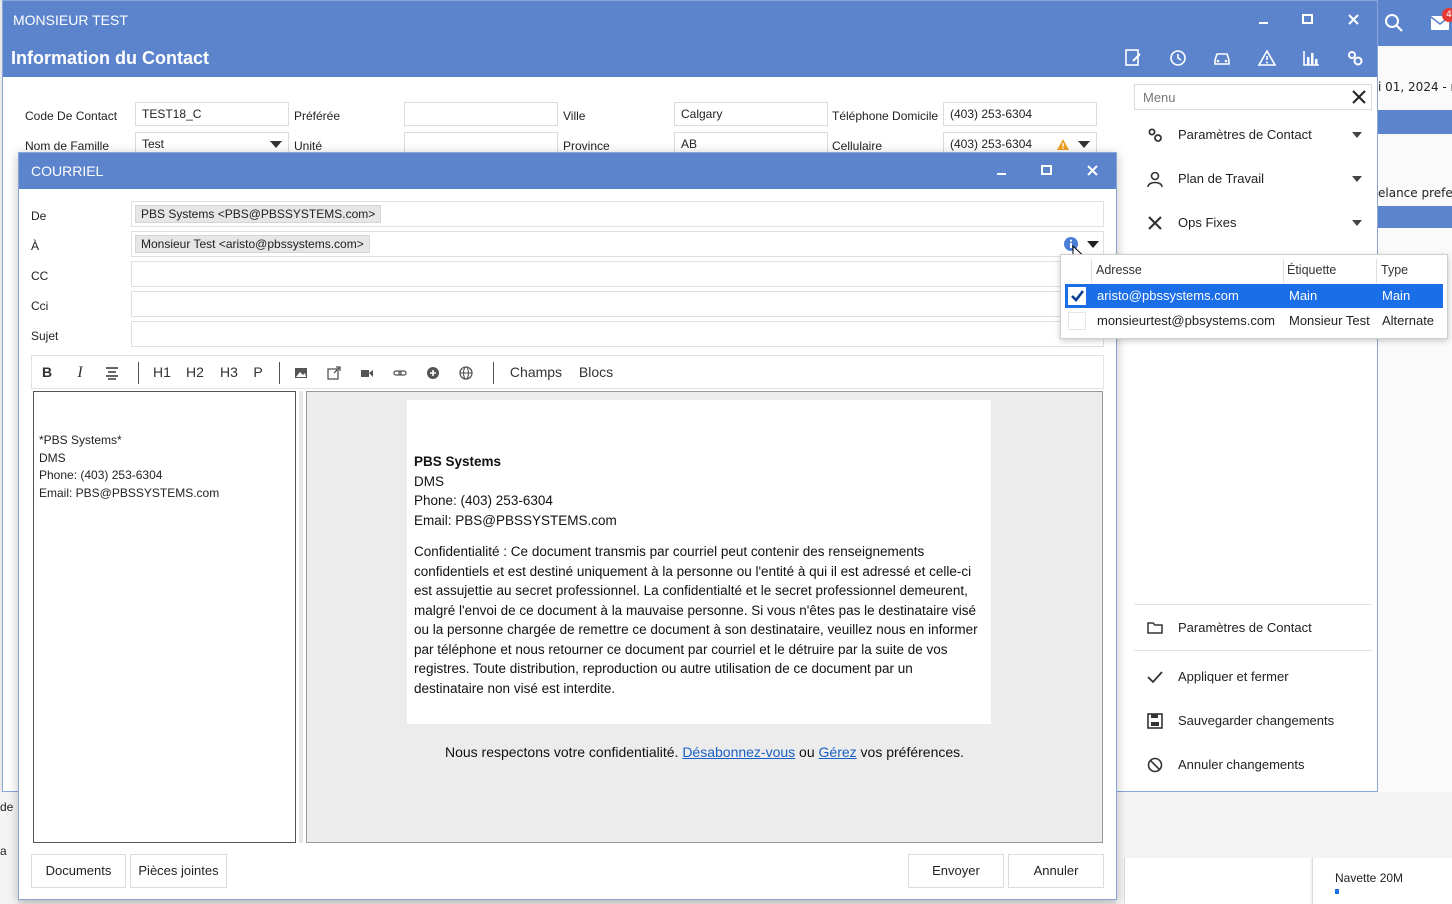 This screenshot has width=1452, height=904. I want to click on align-button, so click(113, 373).